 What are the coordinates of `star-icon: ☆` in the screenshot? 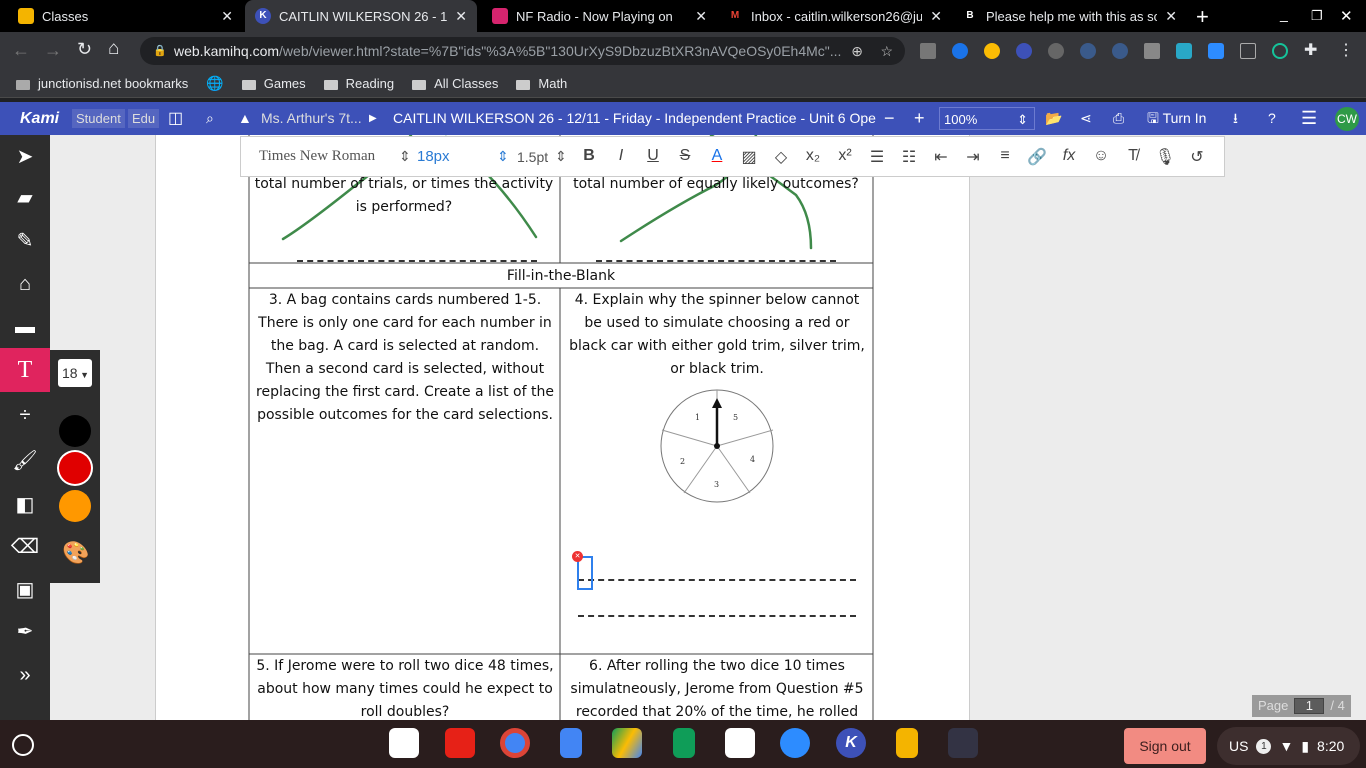 It's located at (886, 51).